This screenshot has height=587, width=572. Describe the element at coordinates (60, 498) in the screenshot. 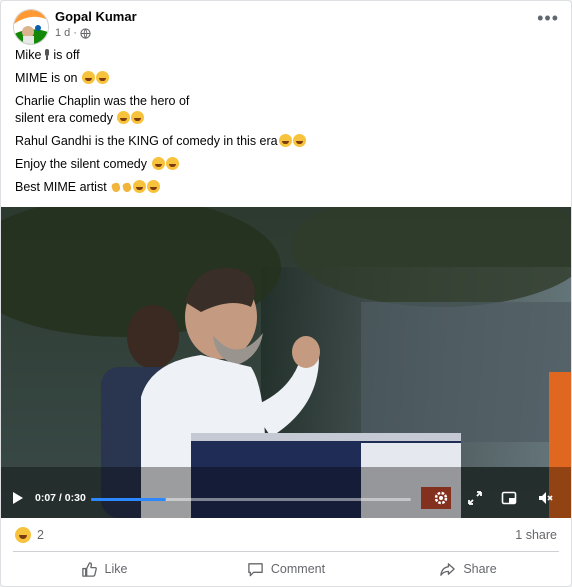

I see `video-timecode: 0:07 / 0:30` at that location.